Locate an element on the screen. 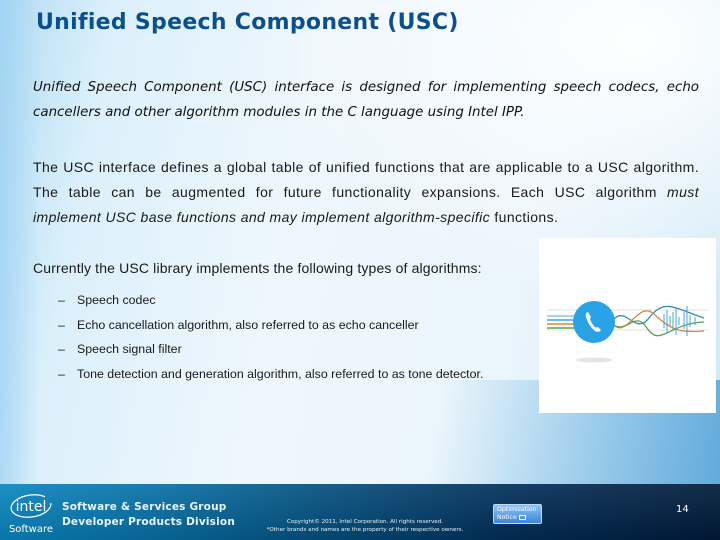 This screenshot has width=720, height=540. list-item: – Speech codec is located at coordinates (270, 300).